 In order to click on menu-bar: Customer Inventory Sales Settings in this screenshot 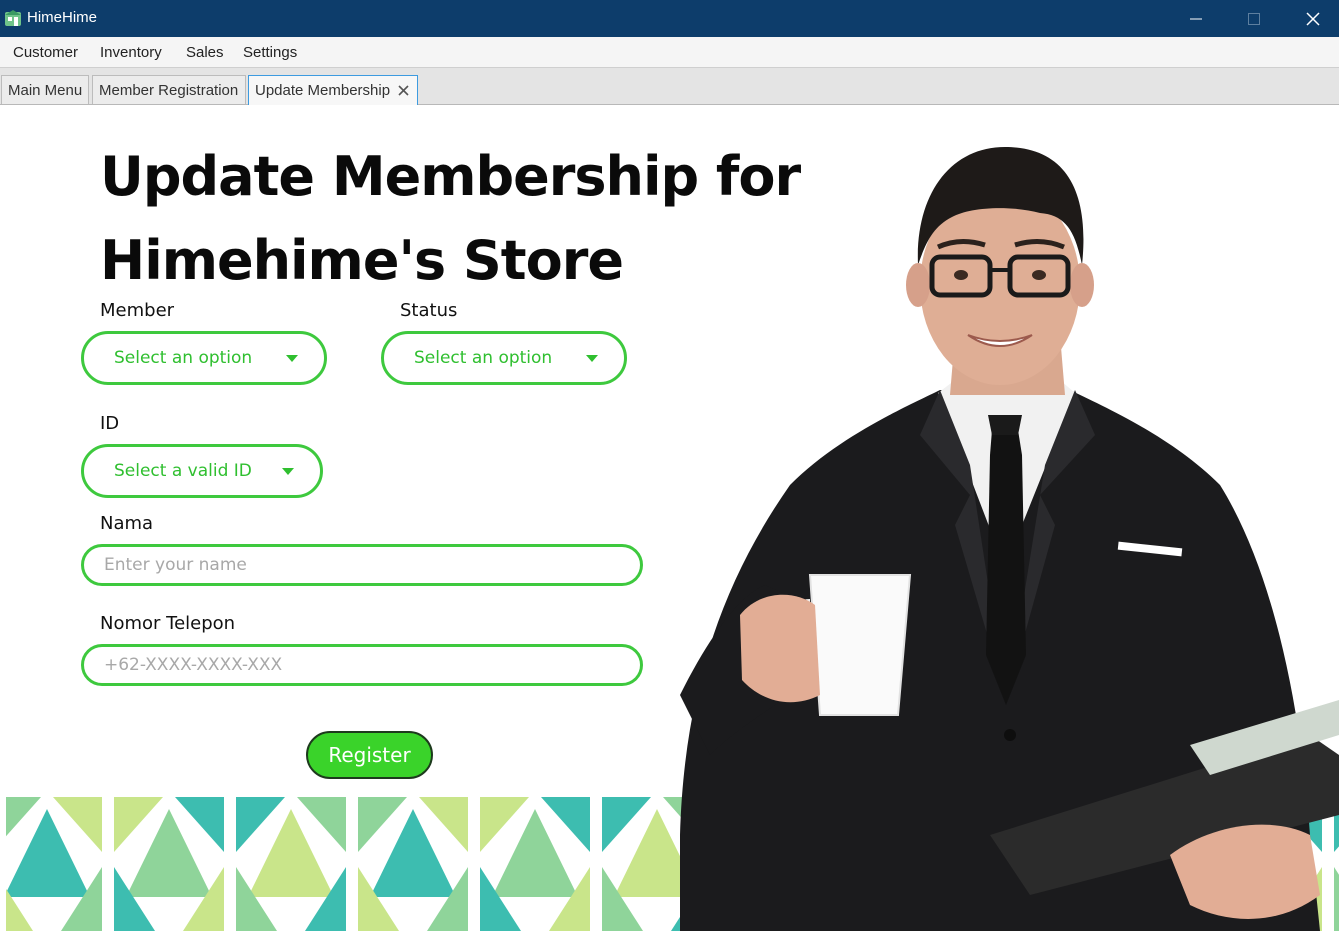, I will do `click(669, 52)`.